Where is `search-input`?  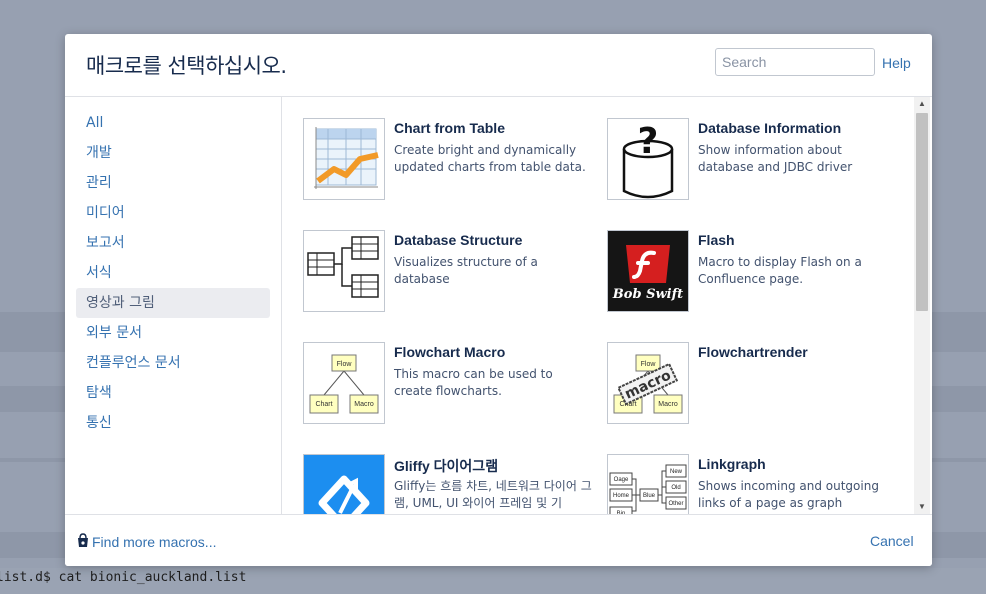 search-input is located at coordinates (795, 62).